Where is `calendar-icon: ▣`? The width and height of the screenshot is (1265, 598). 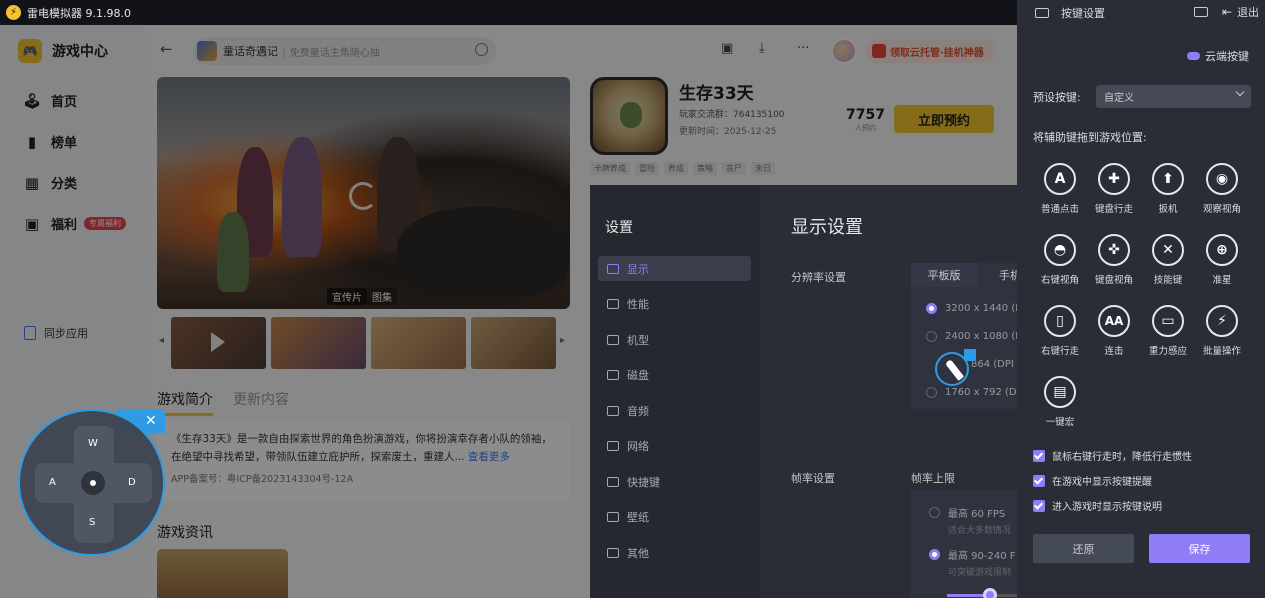 calendar-icon: ▣ is located at coordinates (727, 48).